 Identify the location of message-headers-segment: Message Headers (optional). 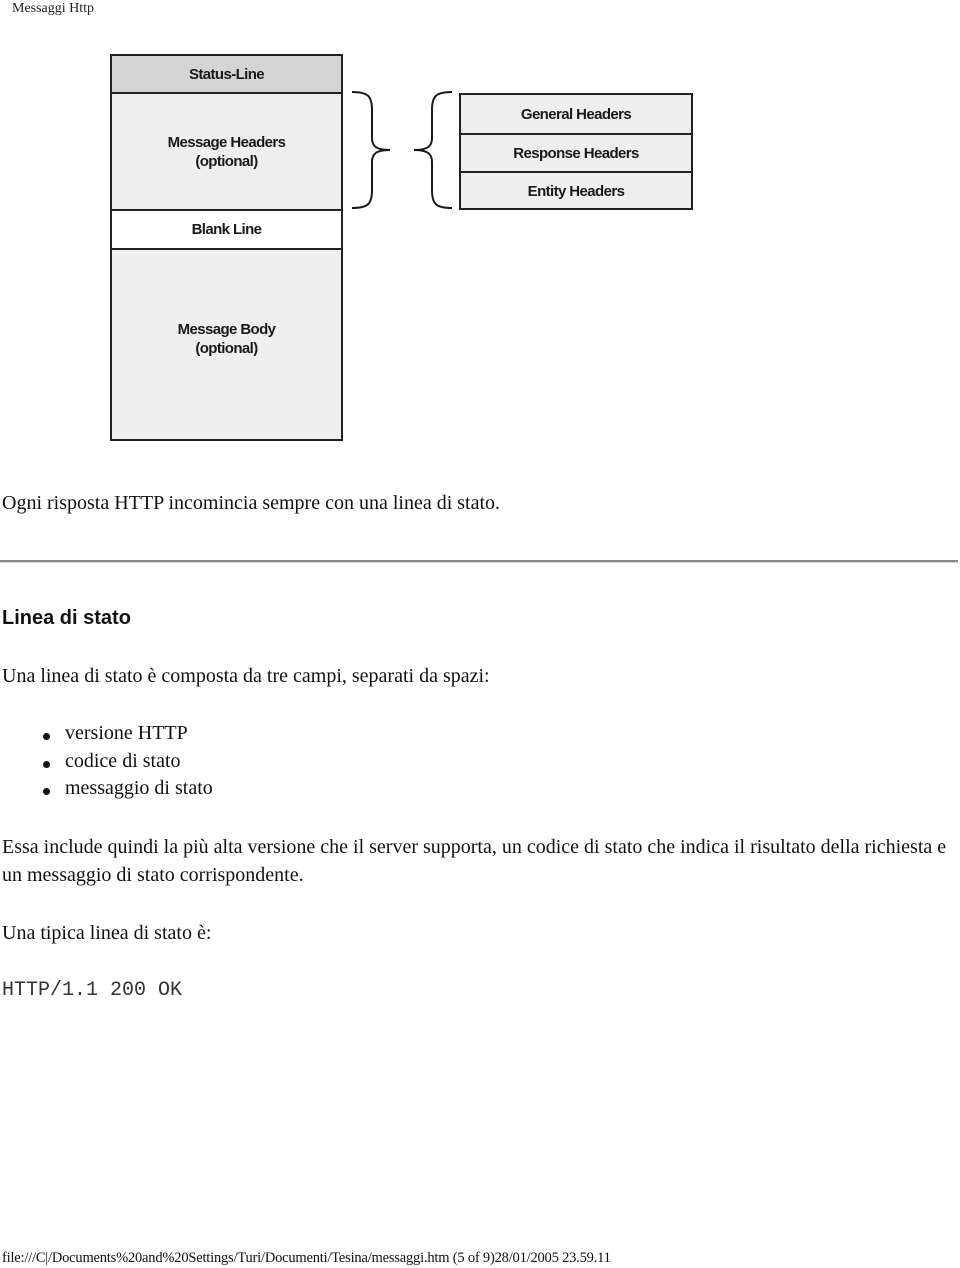
(226, 152).